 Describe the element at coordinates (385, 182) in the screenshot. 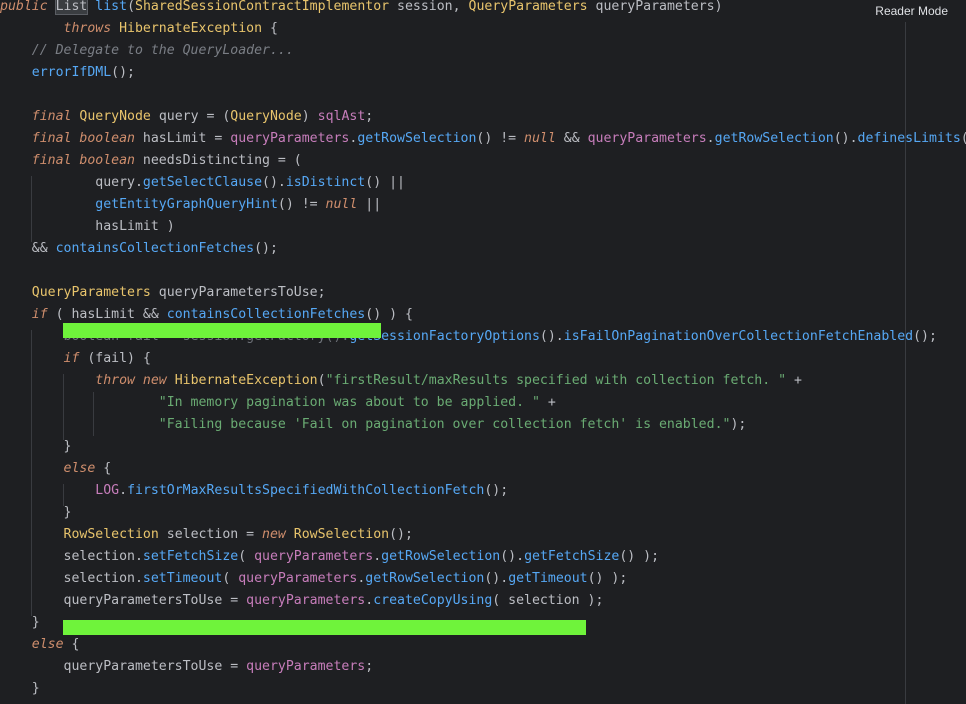

I see `code-token: () ||` at that location.